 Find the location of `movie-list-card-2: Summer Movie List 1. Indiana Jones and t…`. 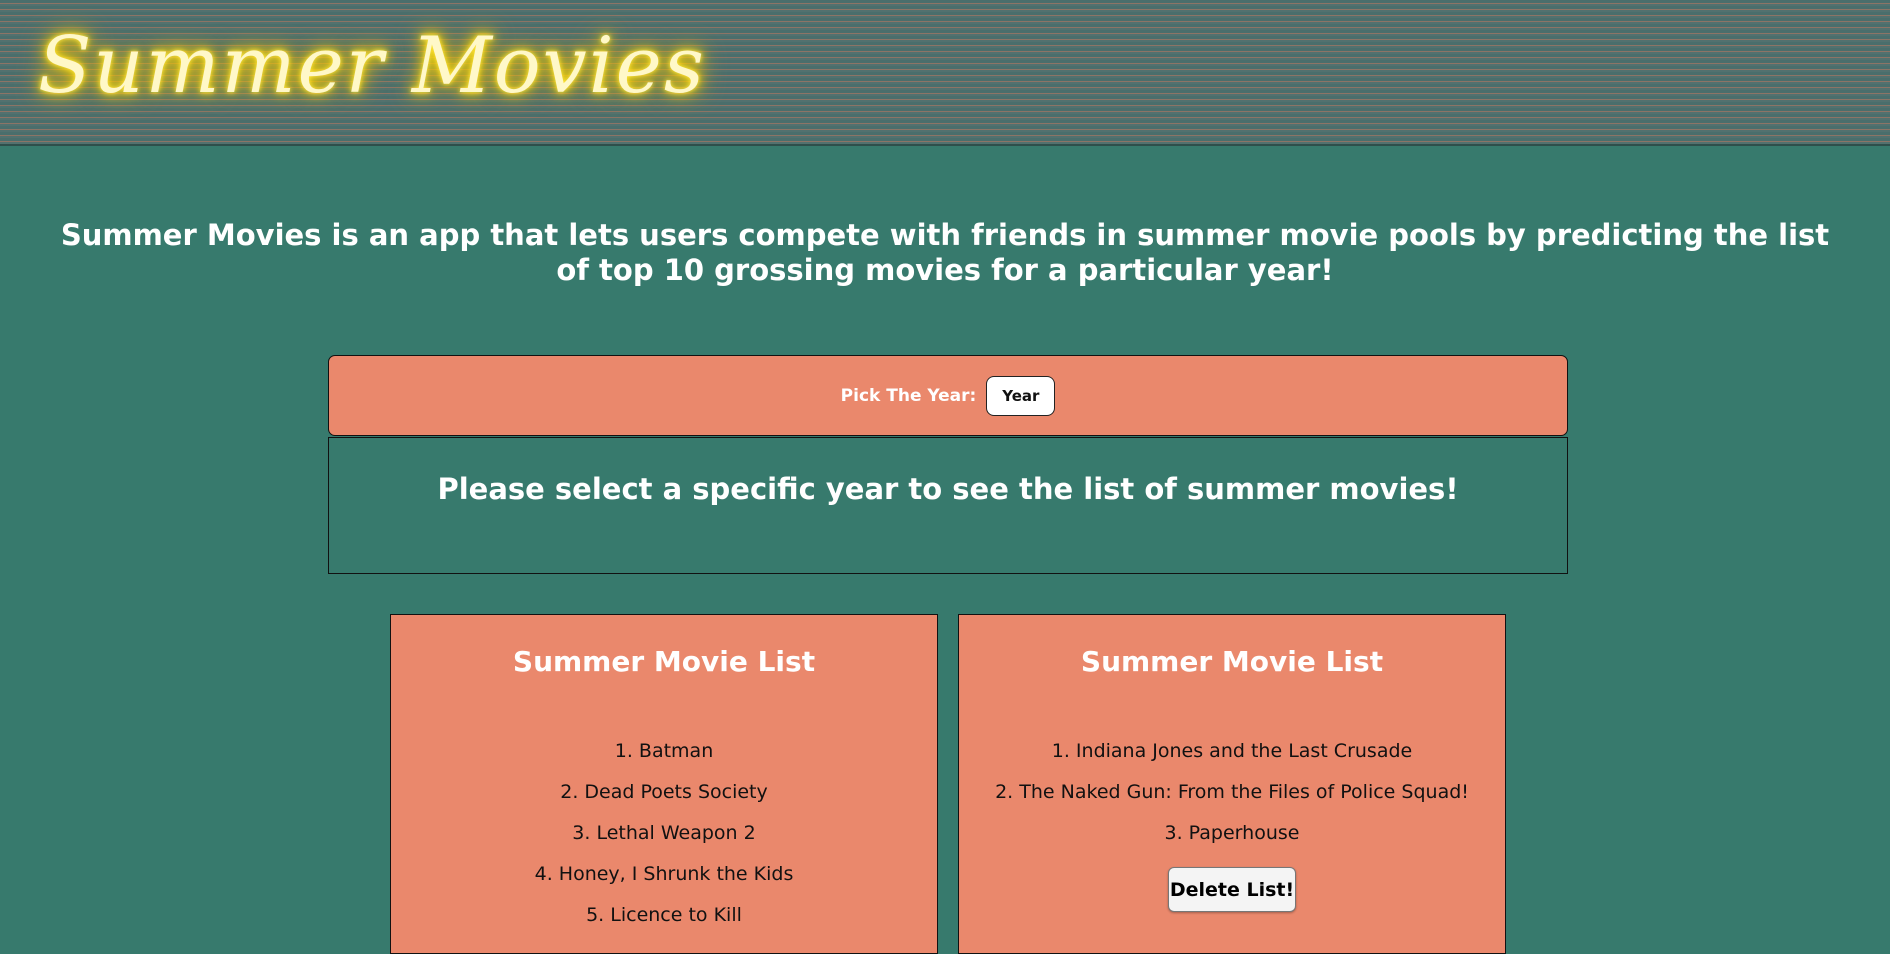

movie-list-card-2: Summer Movie List 1. Indiana Jones and t… is located at coordinates (1232, 784).